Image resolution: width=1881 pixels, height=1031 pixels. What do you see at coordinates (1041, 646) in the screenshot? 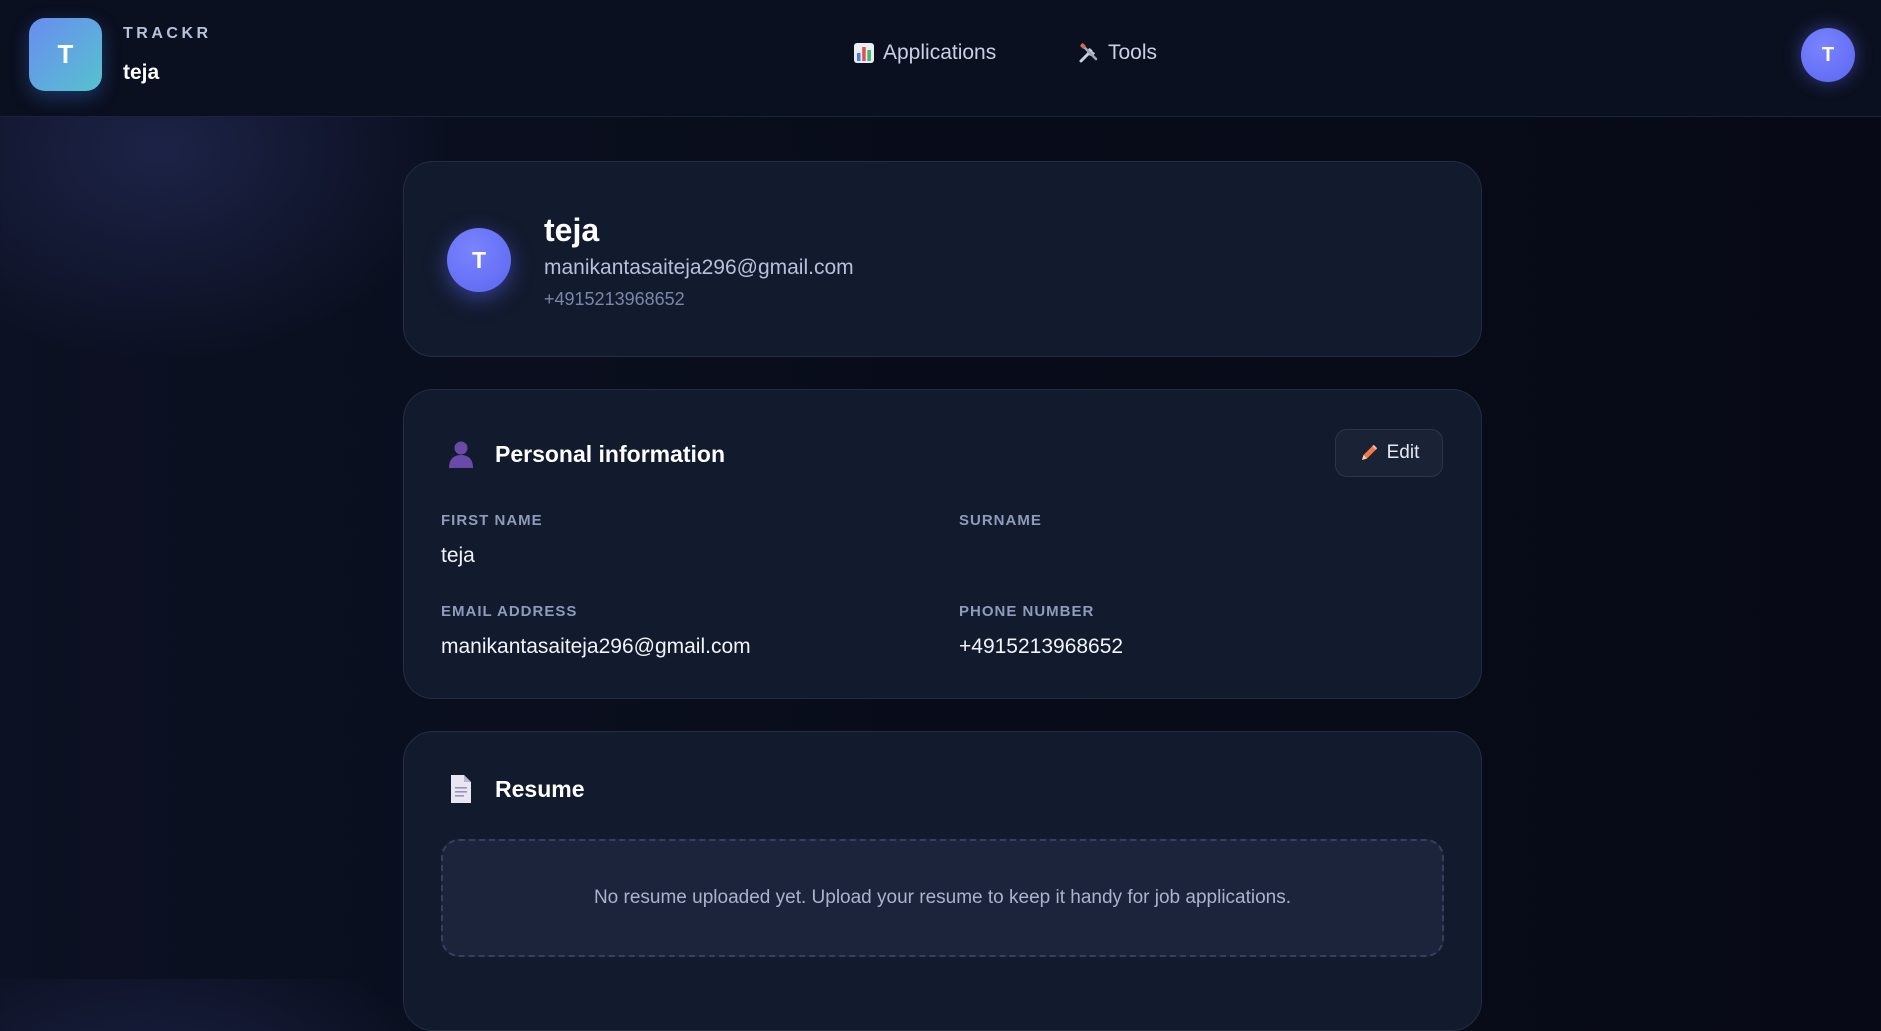
I see `phone-value: +4915213968652` at bounding box center [1041, 646].